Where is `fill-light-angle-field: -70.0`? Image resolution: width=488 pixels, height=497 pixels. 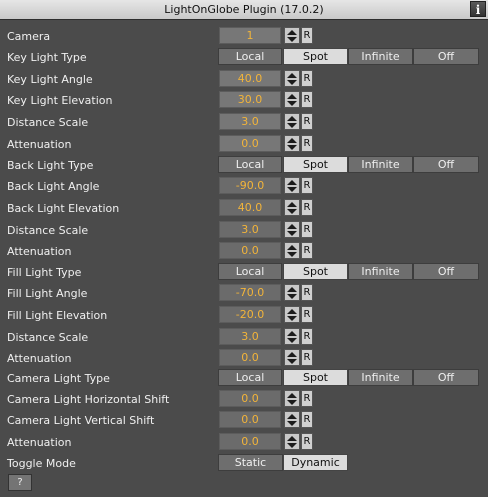 fill-light-angle-field: -70.0 is located at coordinates (250, 292).